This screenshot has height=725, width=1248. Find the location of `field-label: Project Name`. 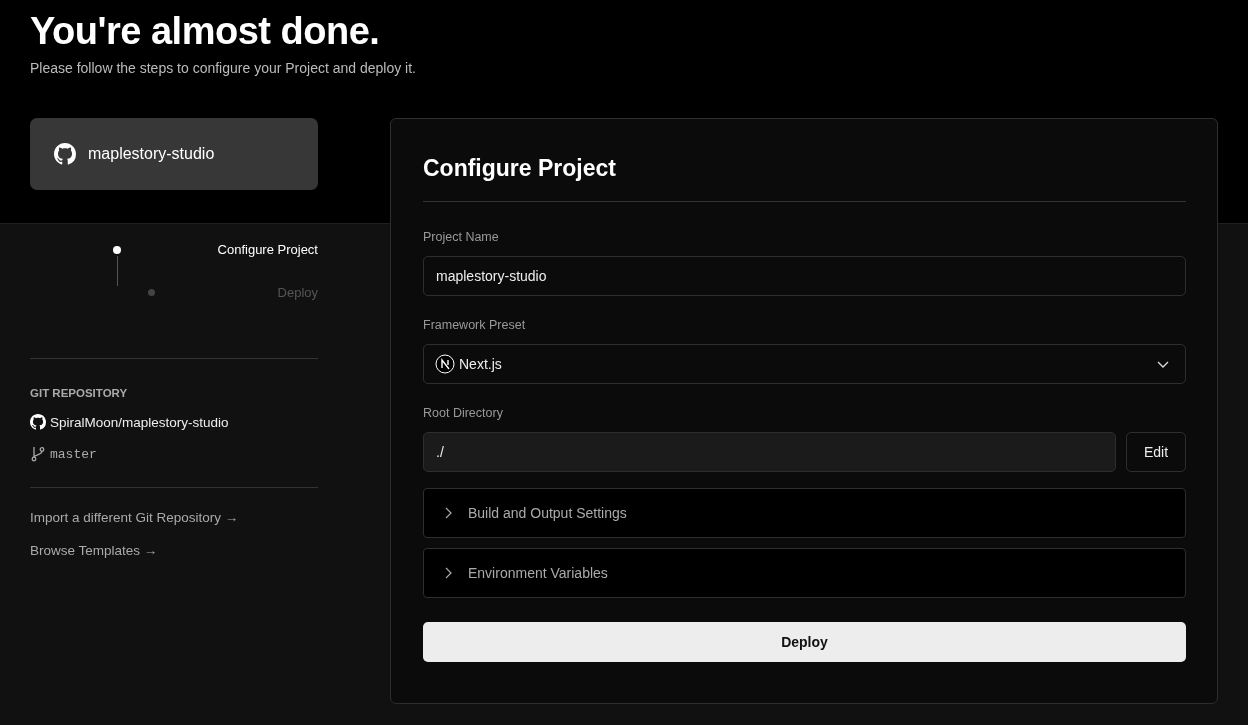

field-label: Project Name is located at coordinates (461, 237).